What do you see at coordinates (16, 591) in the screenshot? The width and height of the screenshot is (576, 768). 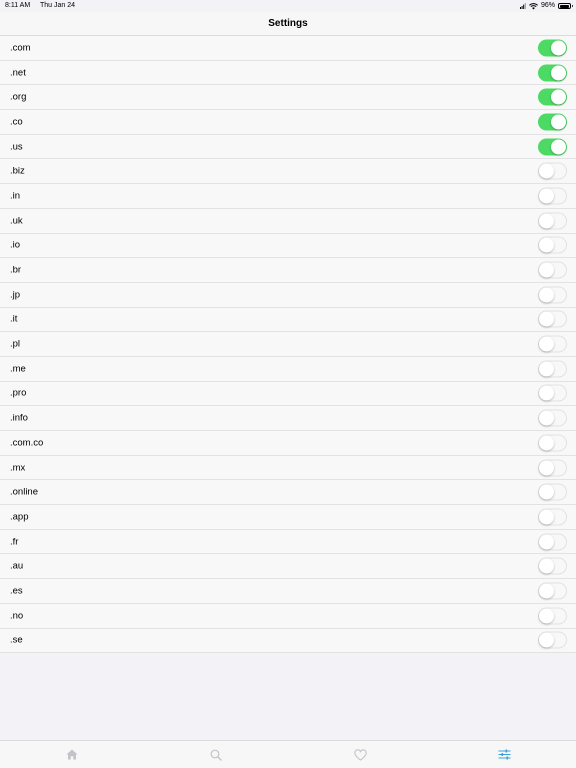 I see `tld-label: .es` at bounding box center [16, 591].